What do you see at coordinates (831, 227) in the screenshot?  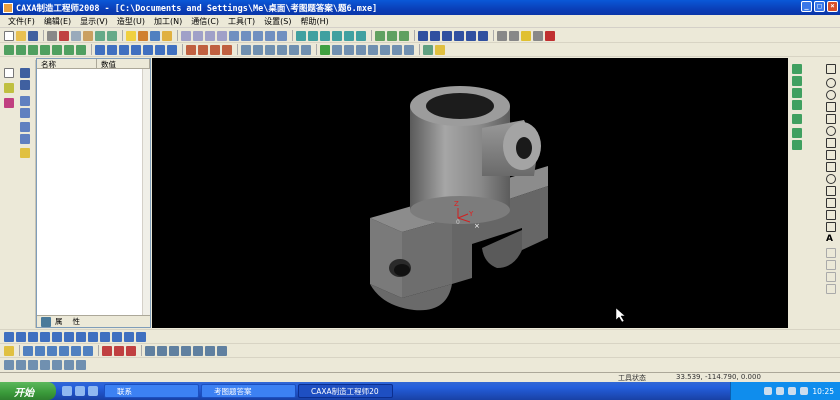 I see `extend-icon` at bounding box center [831, 227].